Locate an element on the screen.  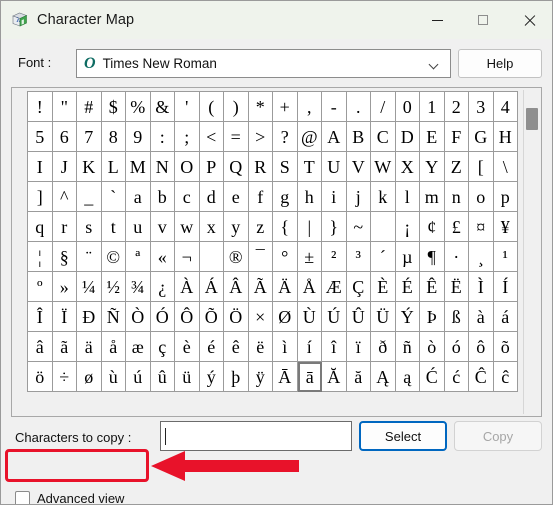
character-cell: 8 is located at coordinates (113, 137).